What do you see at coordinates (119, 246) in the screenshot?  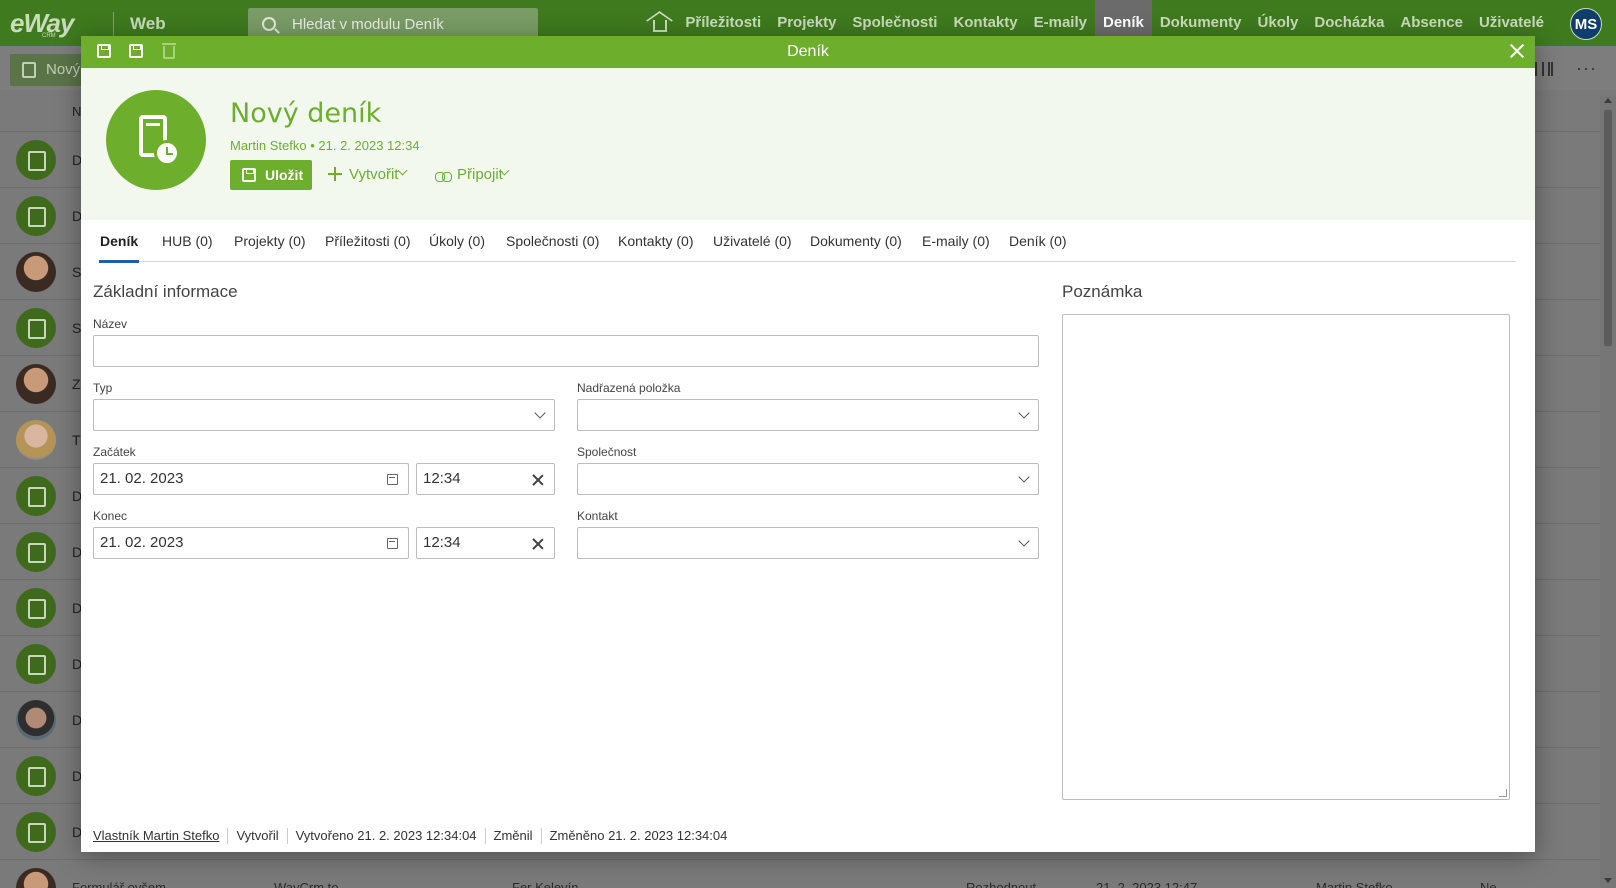 I see `tab-denik: Deník` at bounding box center [119, 246].